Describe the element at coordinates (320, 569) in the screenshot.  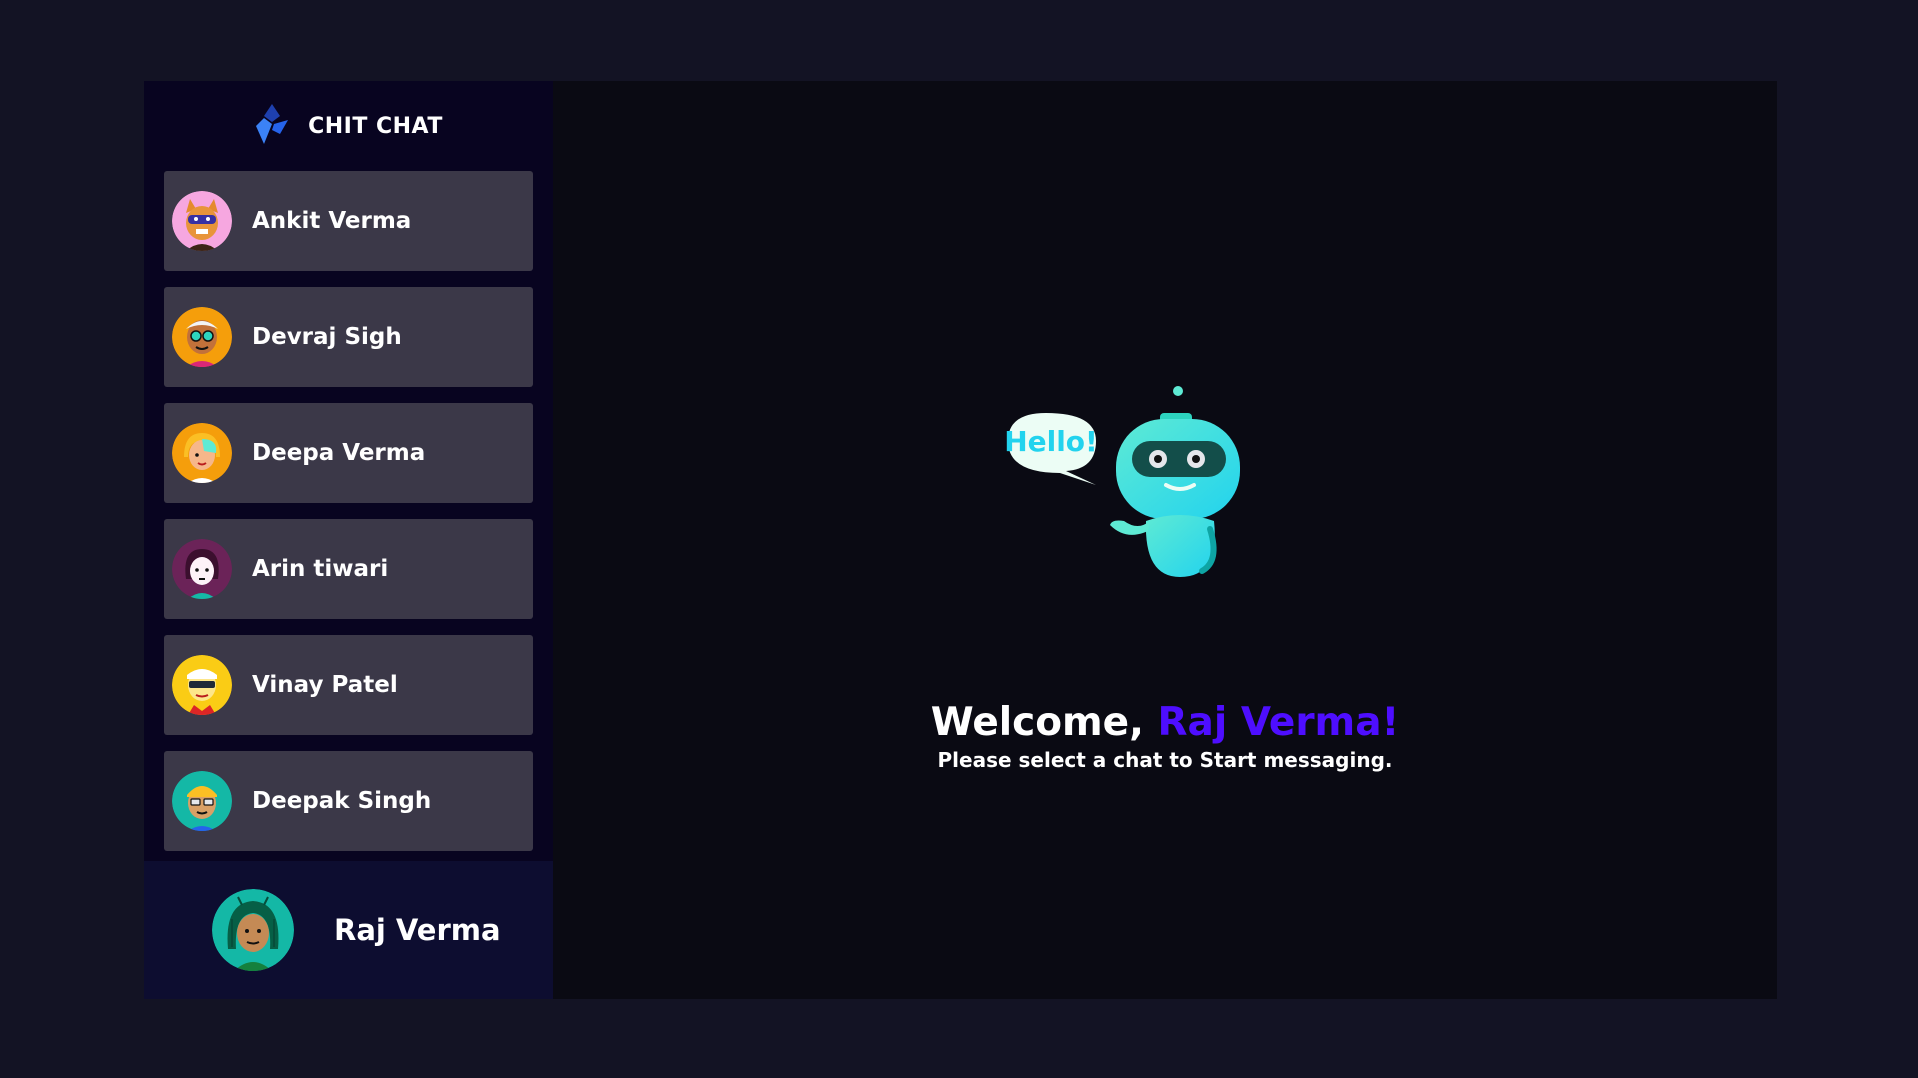
I see `contact-name: Arin tiwari` at that location.